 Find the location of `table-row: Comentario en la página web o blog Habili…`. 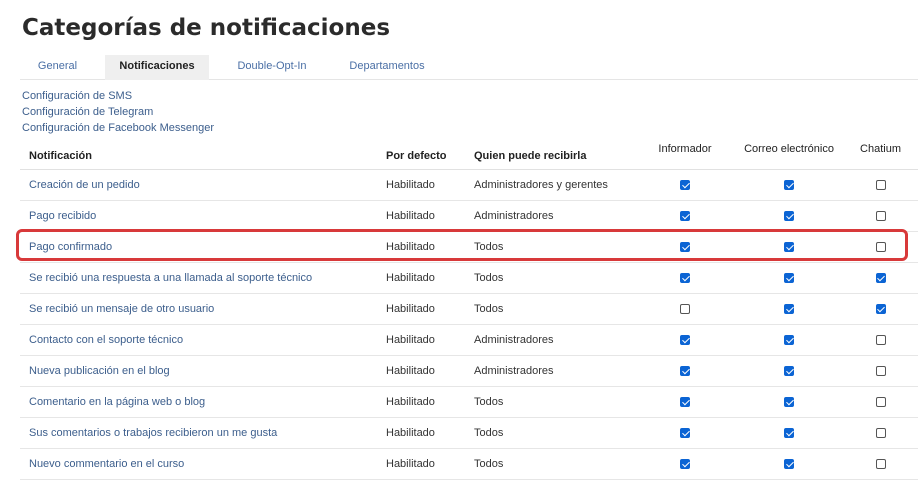

table-row: Comentario en la página web o blog Habili… is located at coordinates (469, 402).